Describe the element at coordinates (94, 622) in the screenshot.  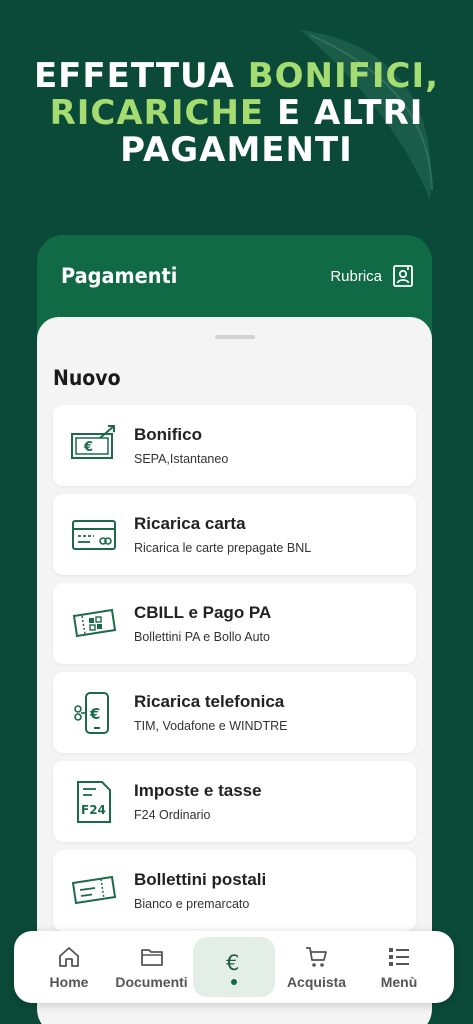
I see `cbill-ticket-icon` at that location.